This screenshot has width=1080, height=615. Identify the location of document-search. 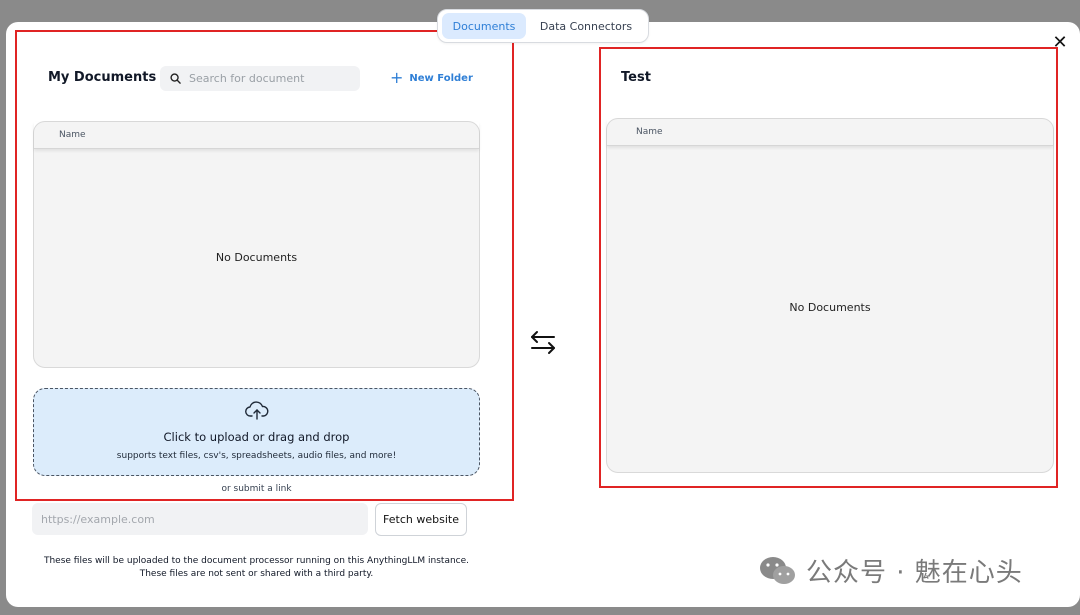
(260, 78).